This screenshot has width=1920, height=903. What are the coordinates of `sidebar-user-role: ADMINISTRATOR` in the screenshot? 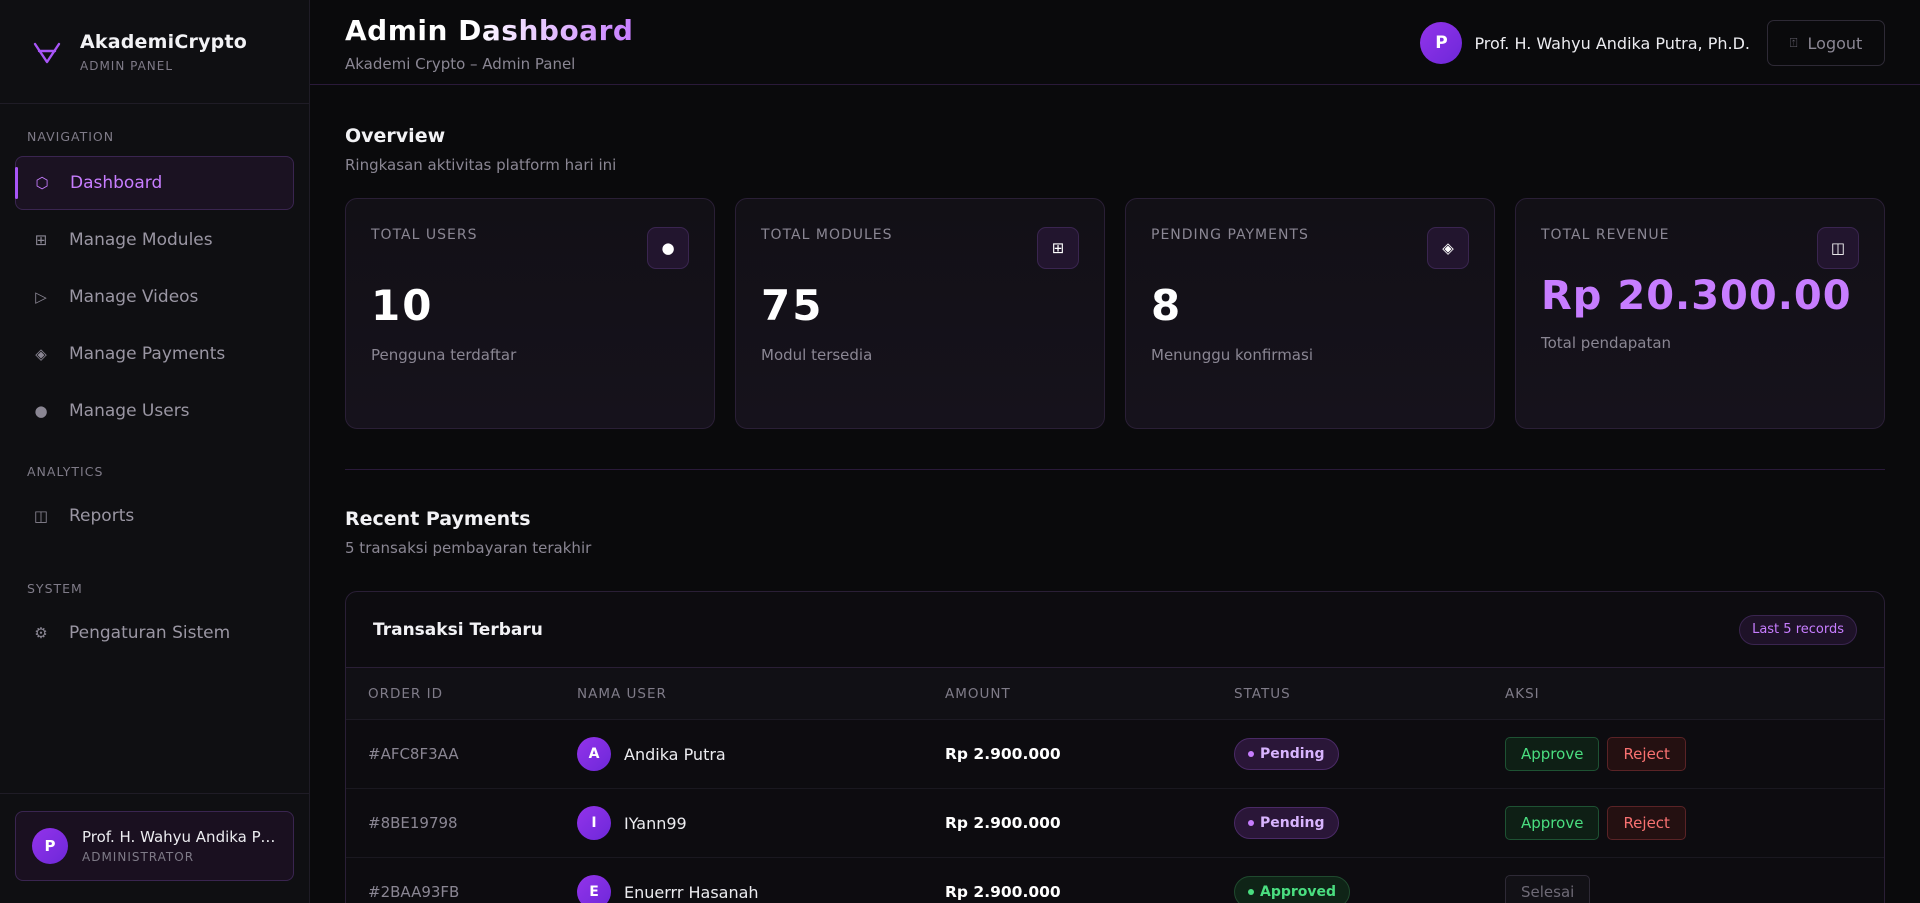 It's located at (138, 857).